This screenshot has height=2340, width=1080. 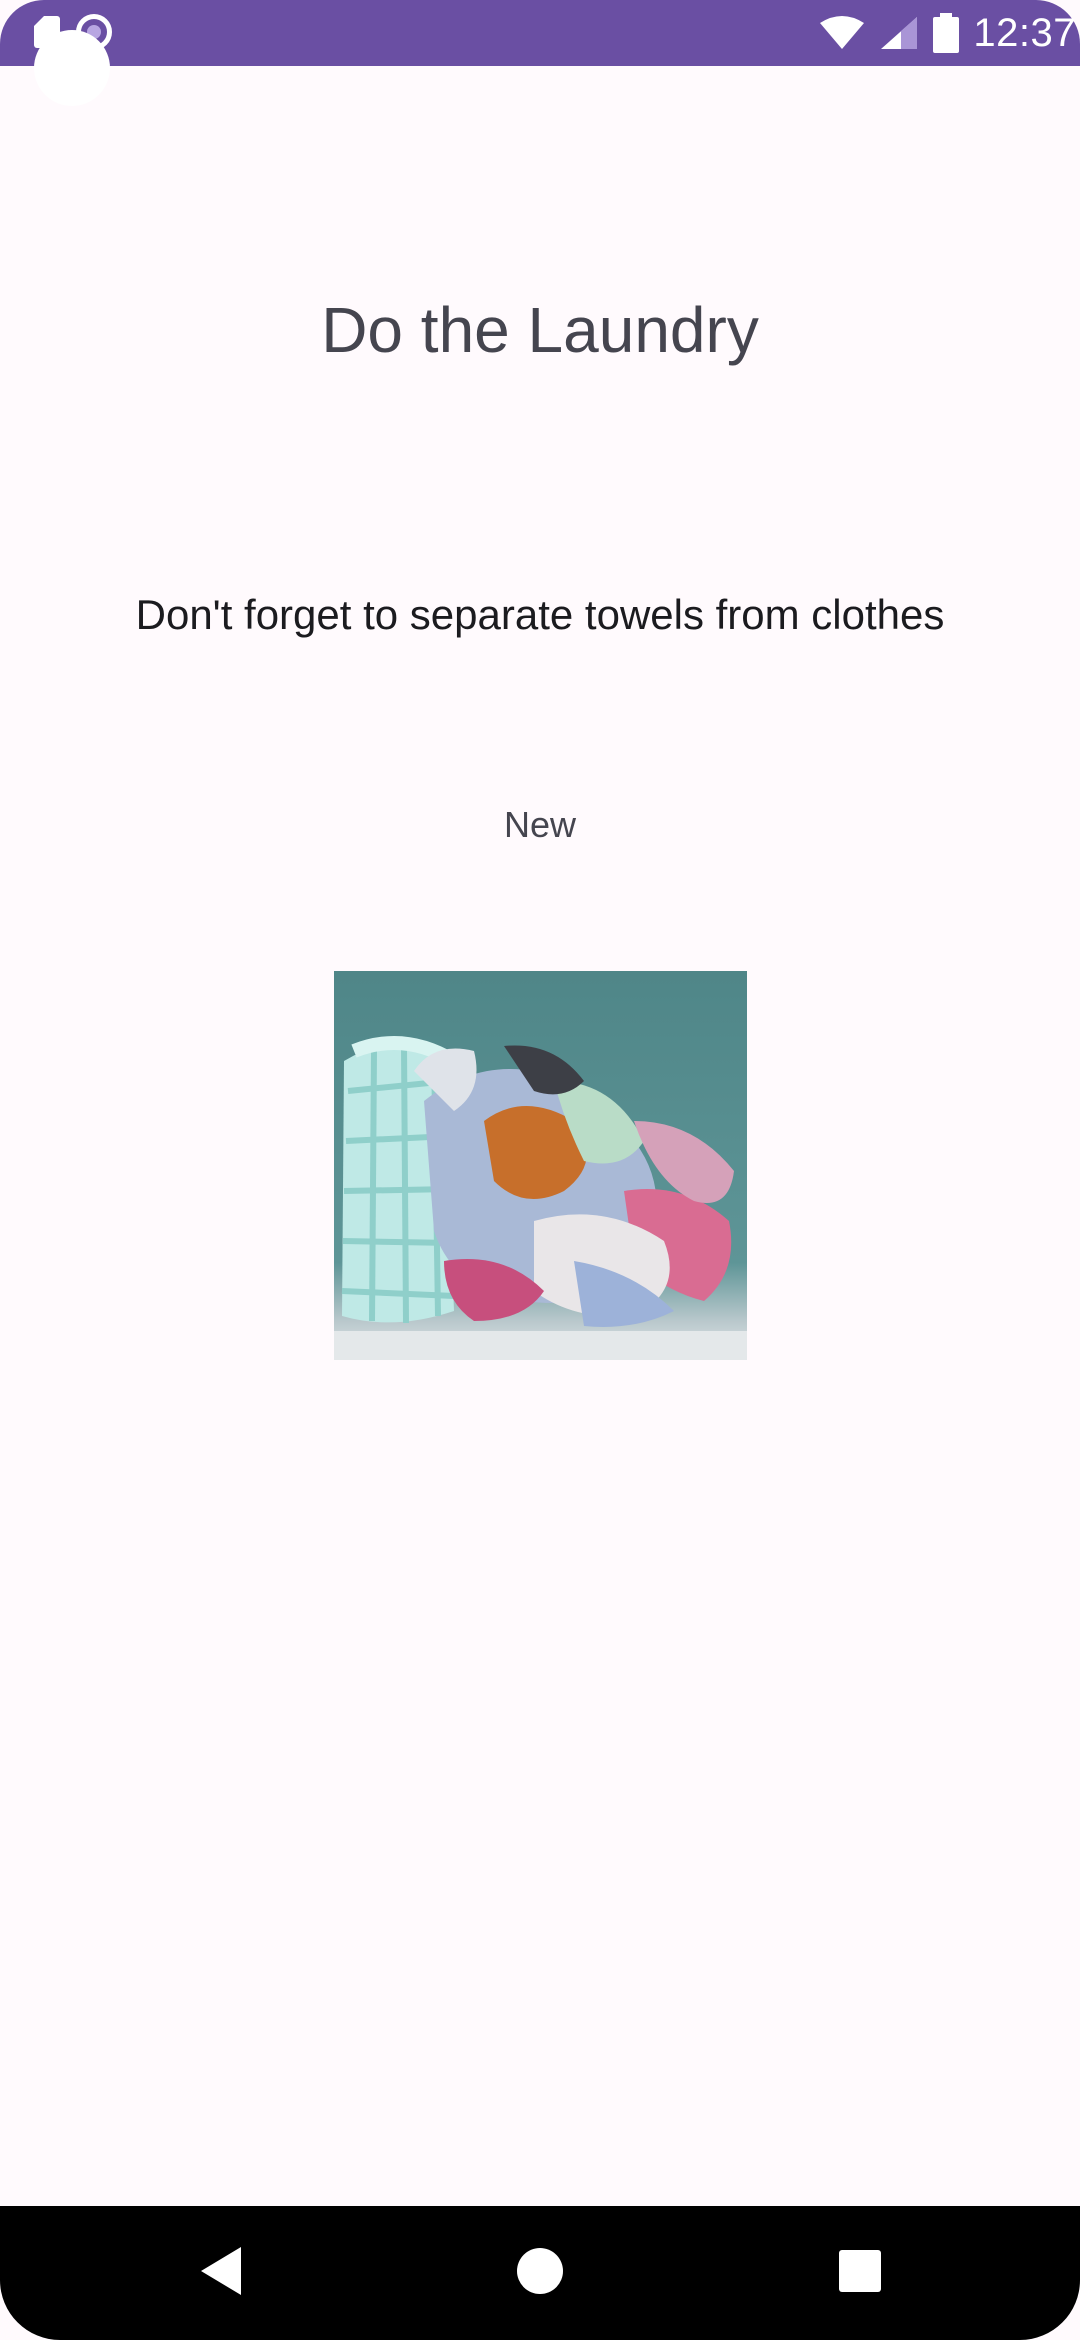 I want to click on laundry-basket-photo, so click(x=540, y=1165).